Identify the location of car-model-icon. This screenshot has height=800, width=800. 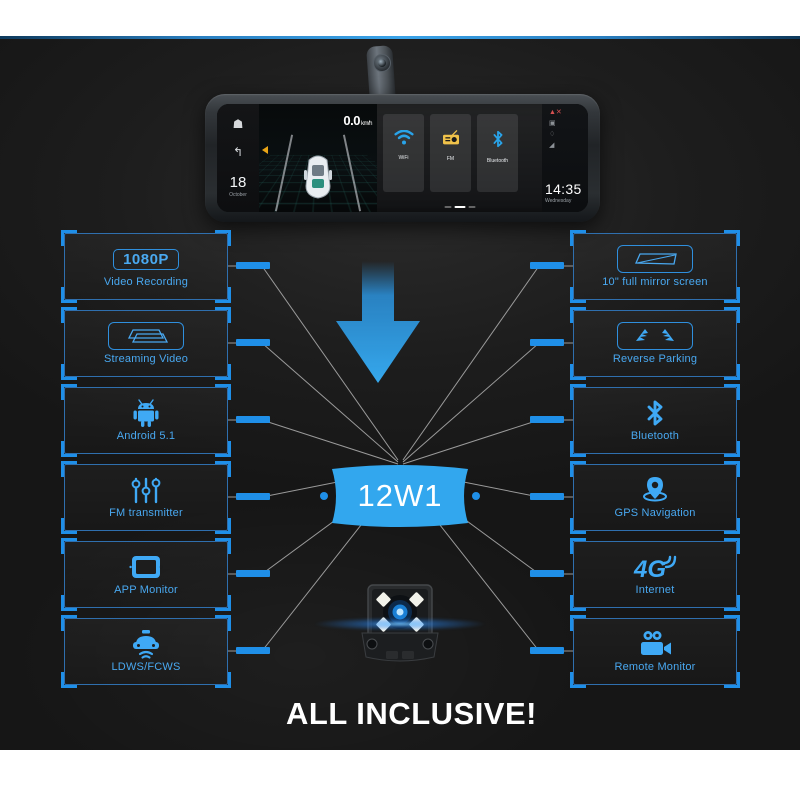
(318, 177).